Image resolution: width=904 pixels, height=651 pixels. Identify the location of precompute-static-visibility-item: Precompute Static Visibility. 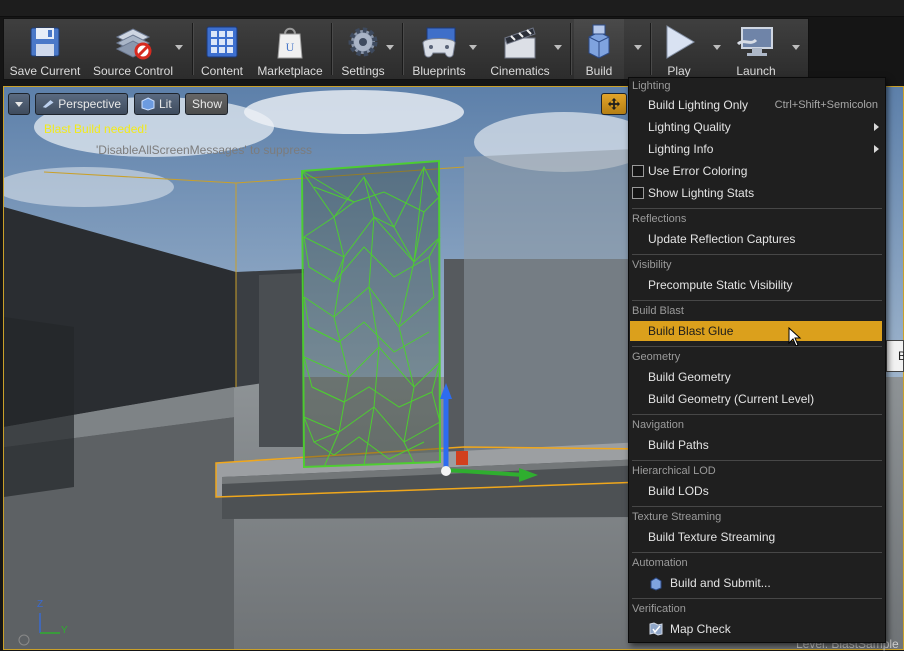
(756, 285).